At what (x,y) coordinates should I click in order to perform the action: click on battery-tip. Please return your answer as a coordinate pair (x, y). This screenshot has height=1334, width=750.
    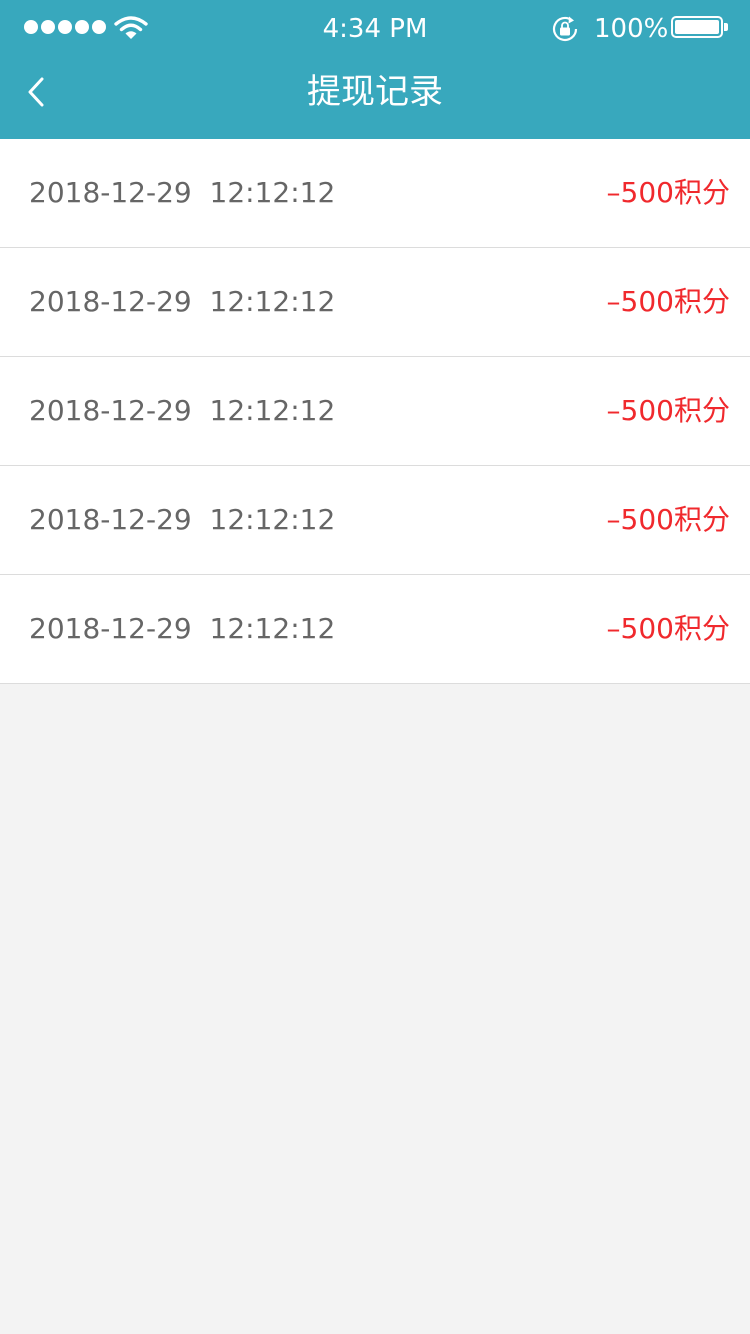
    Looking at the image, I should click on (726, 27).